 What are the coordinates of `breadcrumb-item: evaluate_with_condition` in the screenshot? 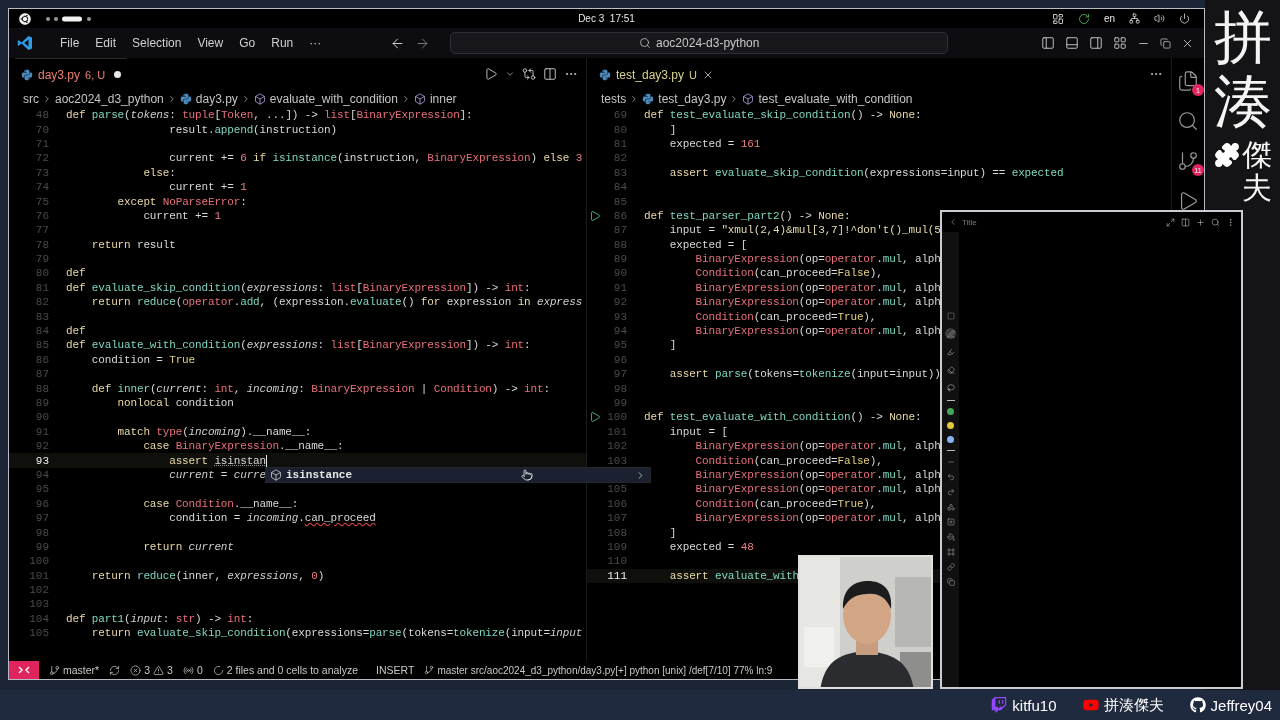 It's located at (325, 99).